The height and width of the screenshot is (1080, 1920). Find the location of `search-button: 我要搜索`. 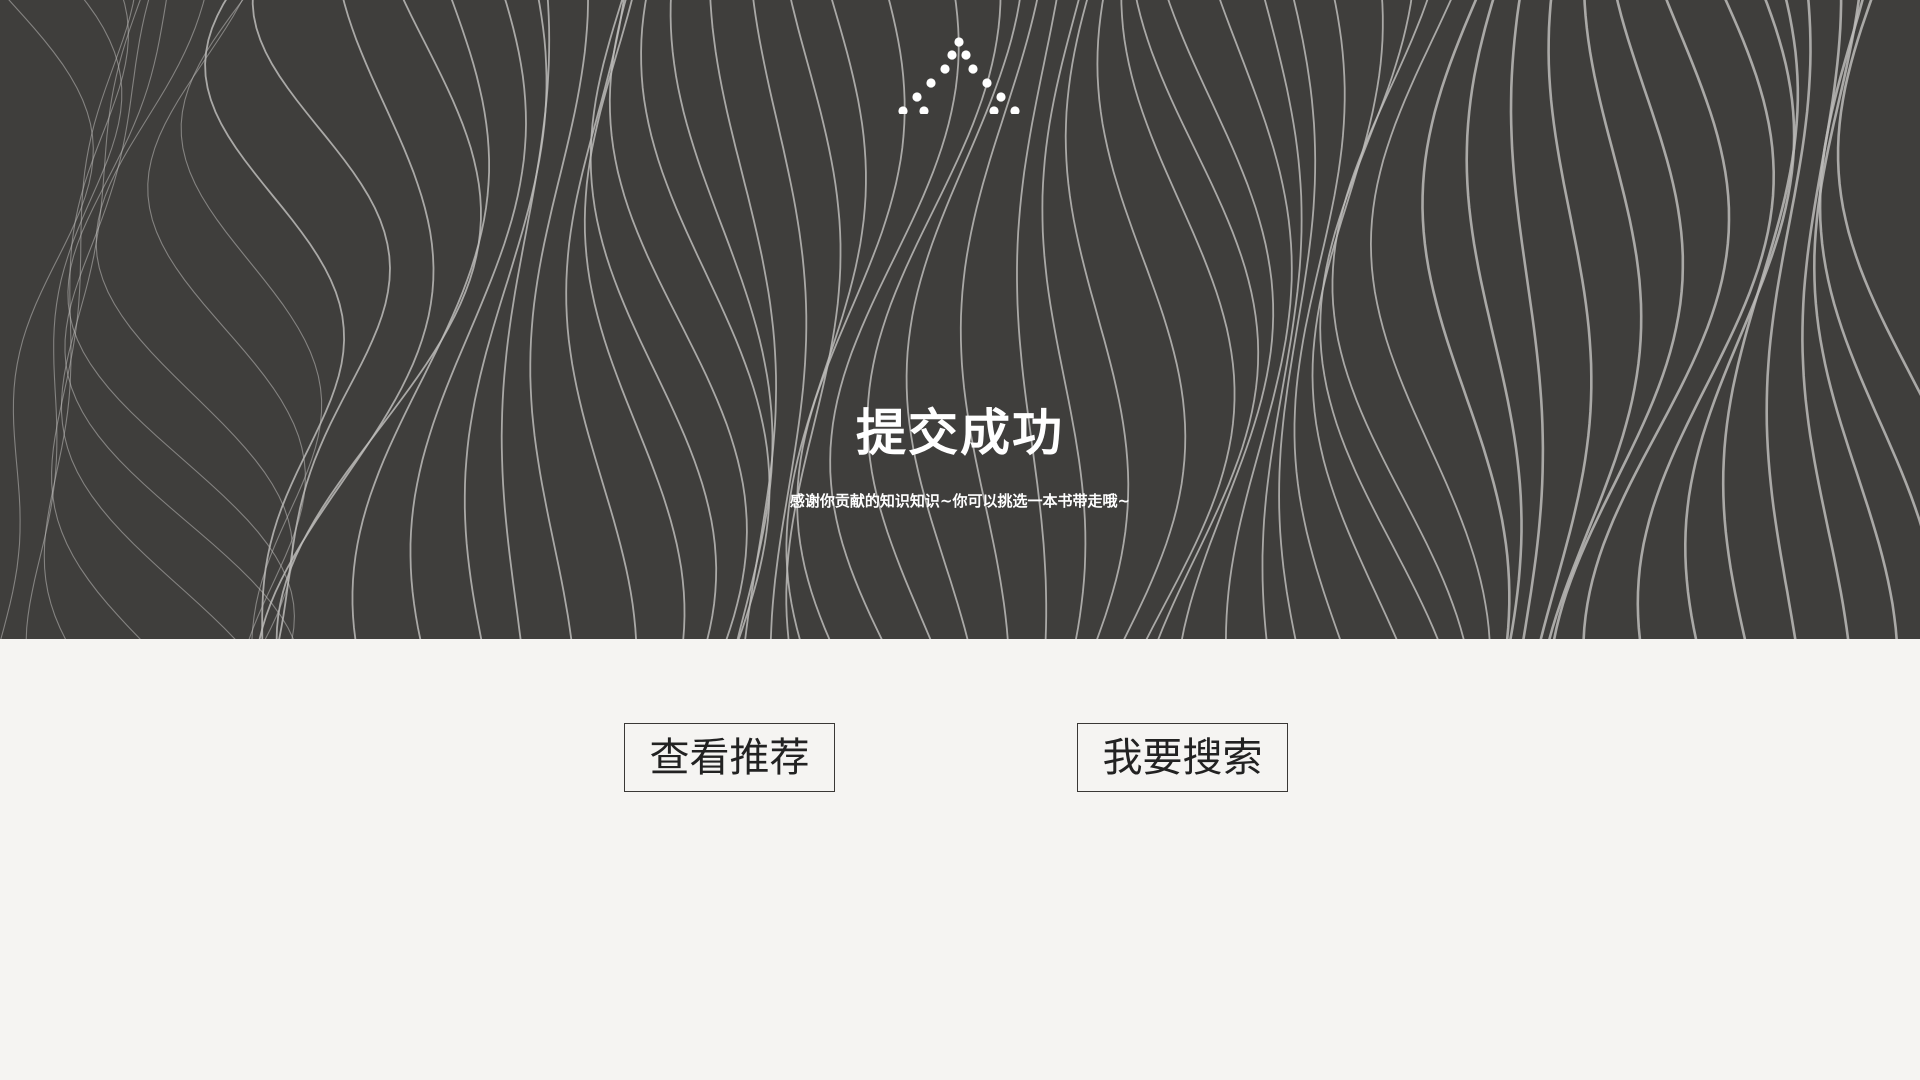

search-button: 我要搜索 is located at coordinates (1182, 757).